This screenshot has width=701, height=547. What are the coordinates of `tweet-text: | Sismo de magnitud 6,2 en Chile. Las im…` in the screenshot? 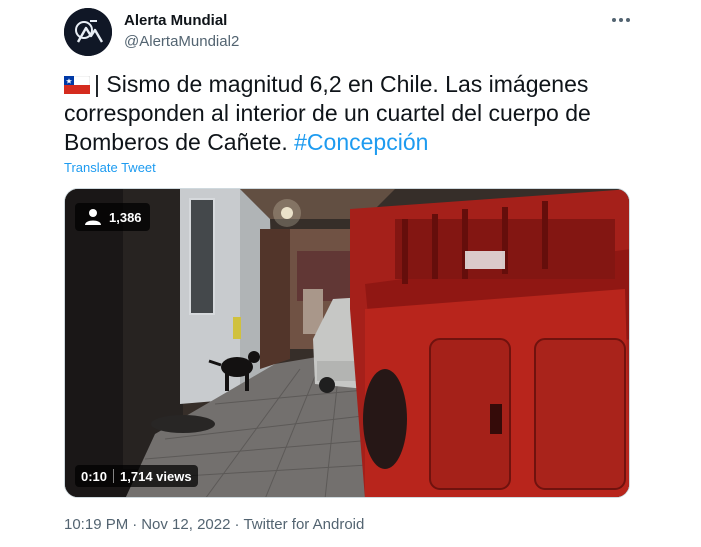 It's located at (354, 113).